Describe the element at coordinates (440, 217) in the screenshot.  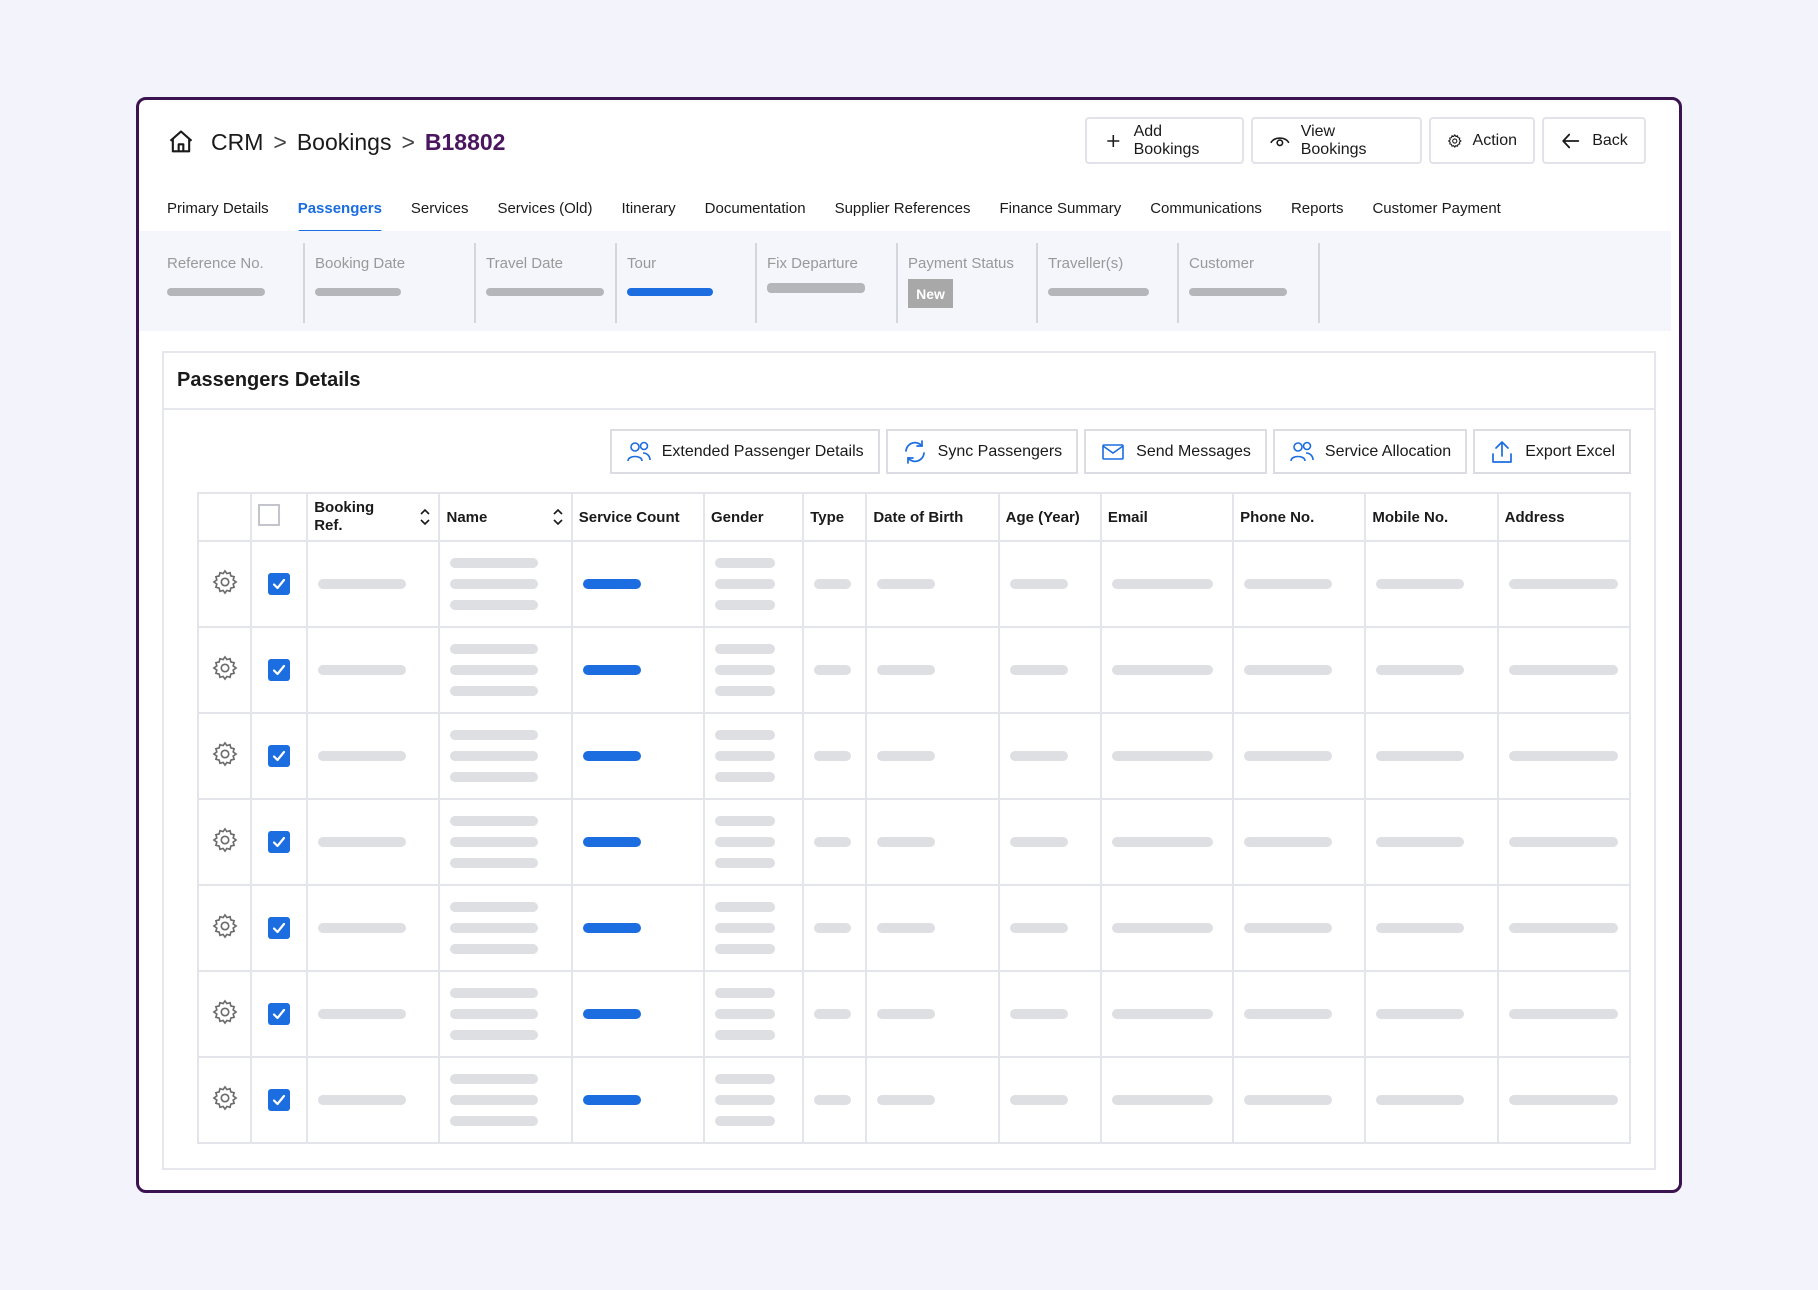
I see `tab-services: Services` at that location.